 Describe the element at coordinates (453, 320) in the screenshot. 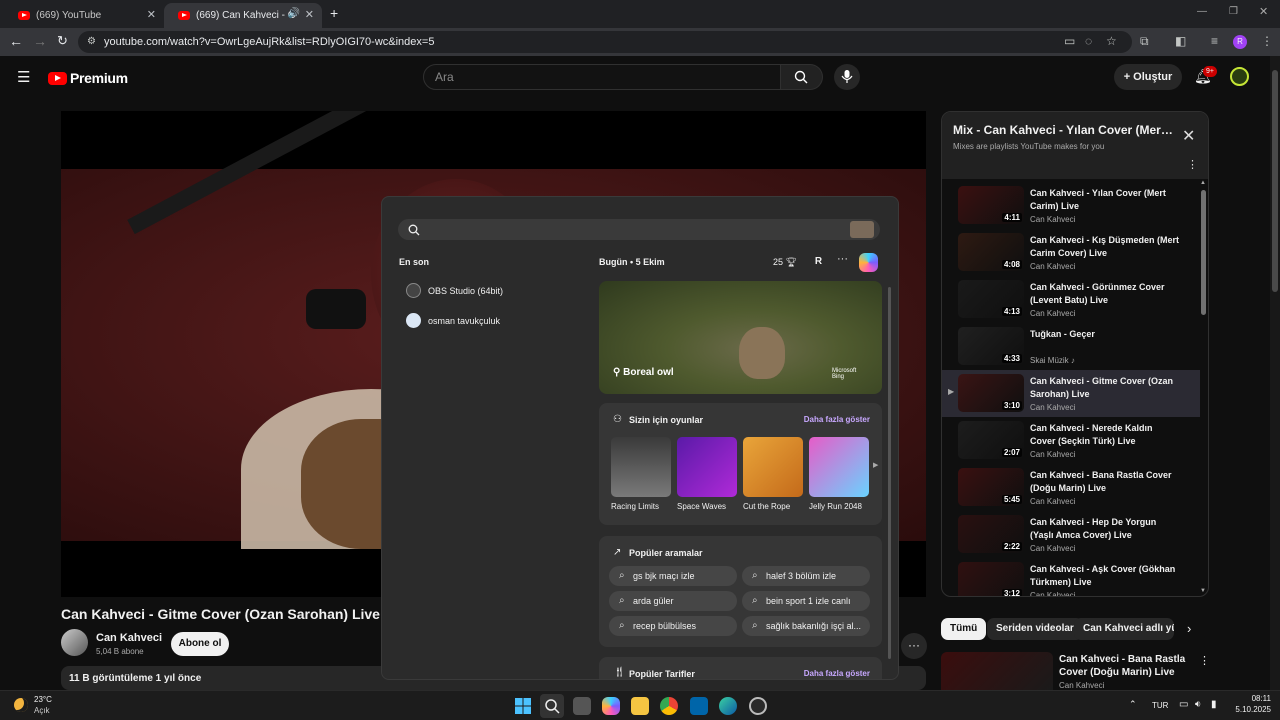

I see `recent-item: osman tavukçuluk` at that location.